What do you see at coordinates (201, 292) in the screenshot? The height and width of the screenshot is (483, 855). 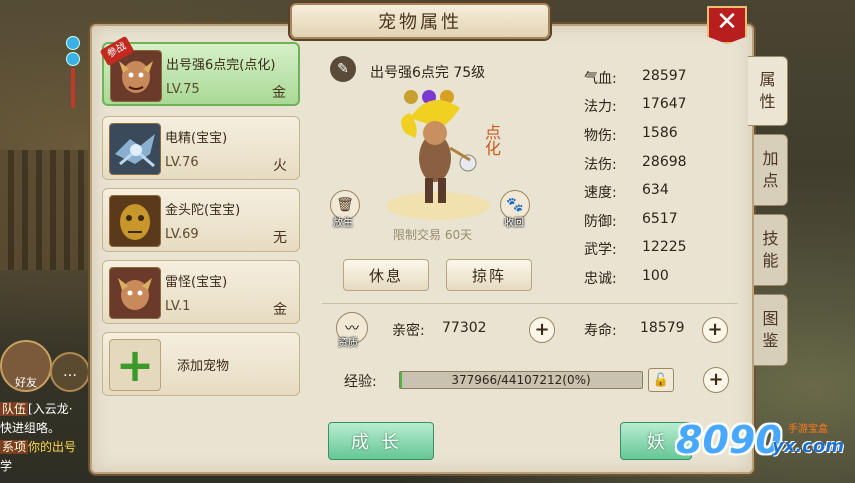 I see `pet-card: 雷怪(宝宝) LV.1 金` at bounding box center [201, 292].